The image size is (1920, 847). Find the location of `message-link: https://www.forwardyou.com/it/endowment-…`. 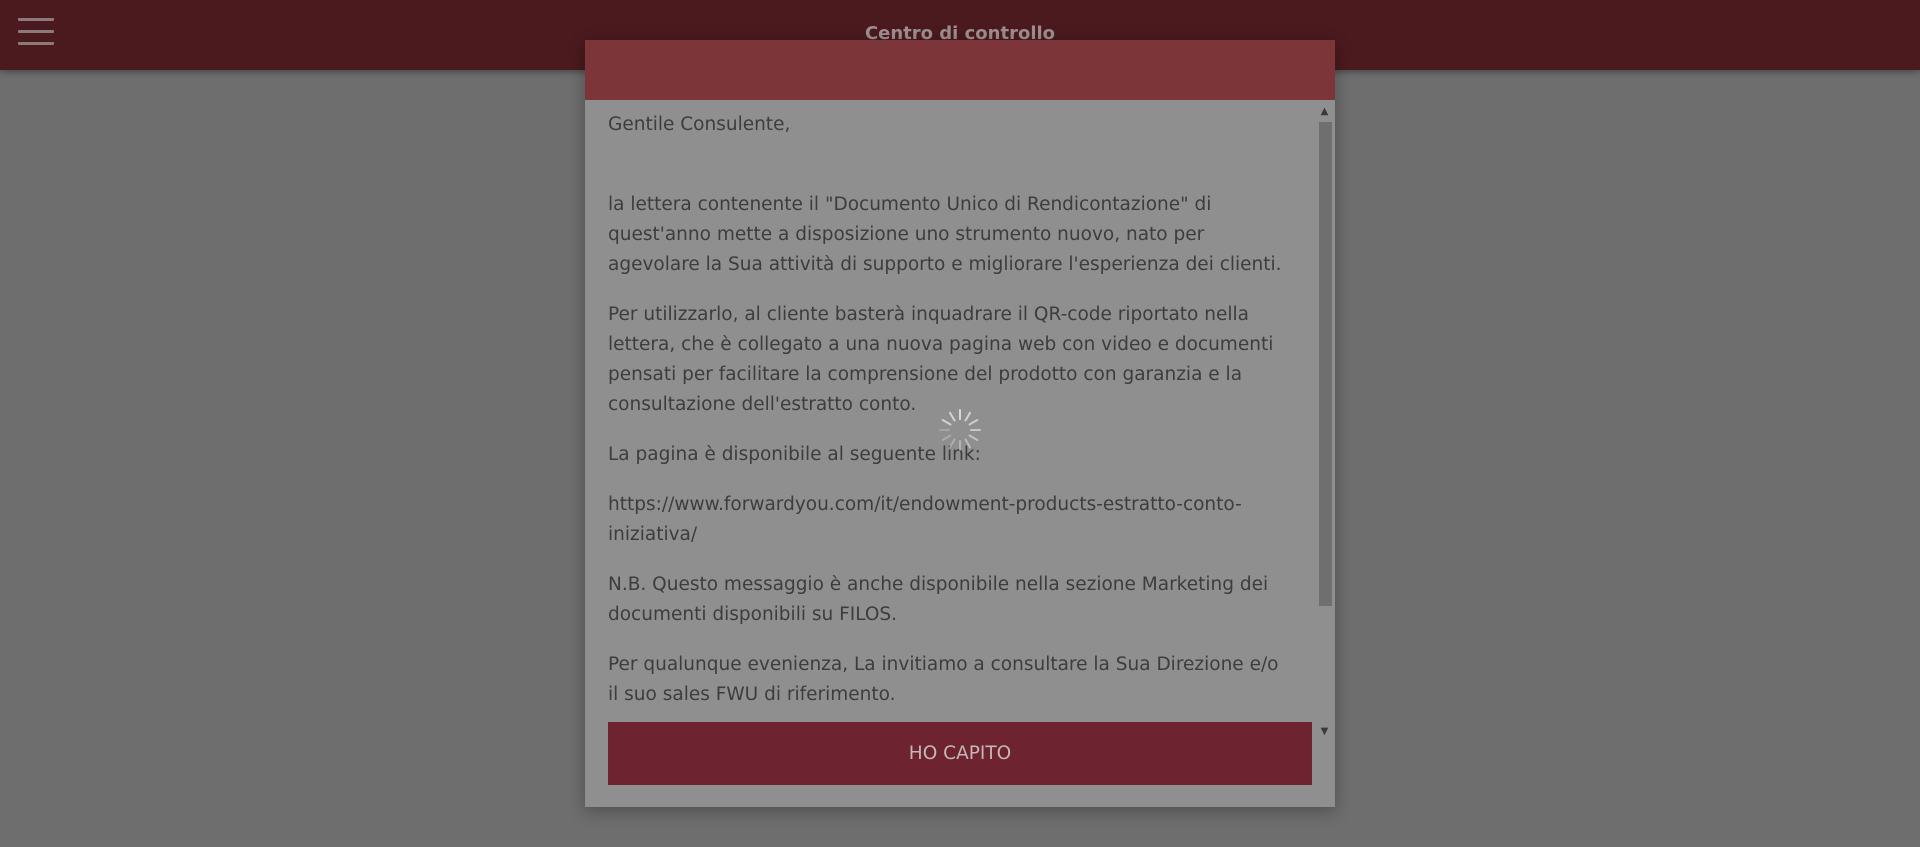

message-link: https://www.forwardyou.com/it/endowment-… is located at coordinates (925, 519).